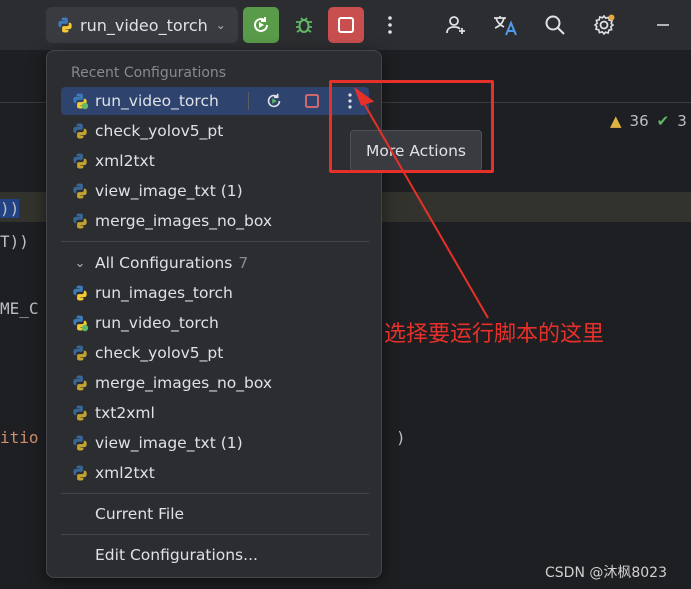  What do you see at coordinates (19, 308) in the screenshot?
I see `code-fragment: ME_C` at bounding box center [19, 308].